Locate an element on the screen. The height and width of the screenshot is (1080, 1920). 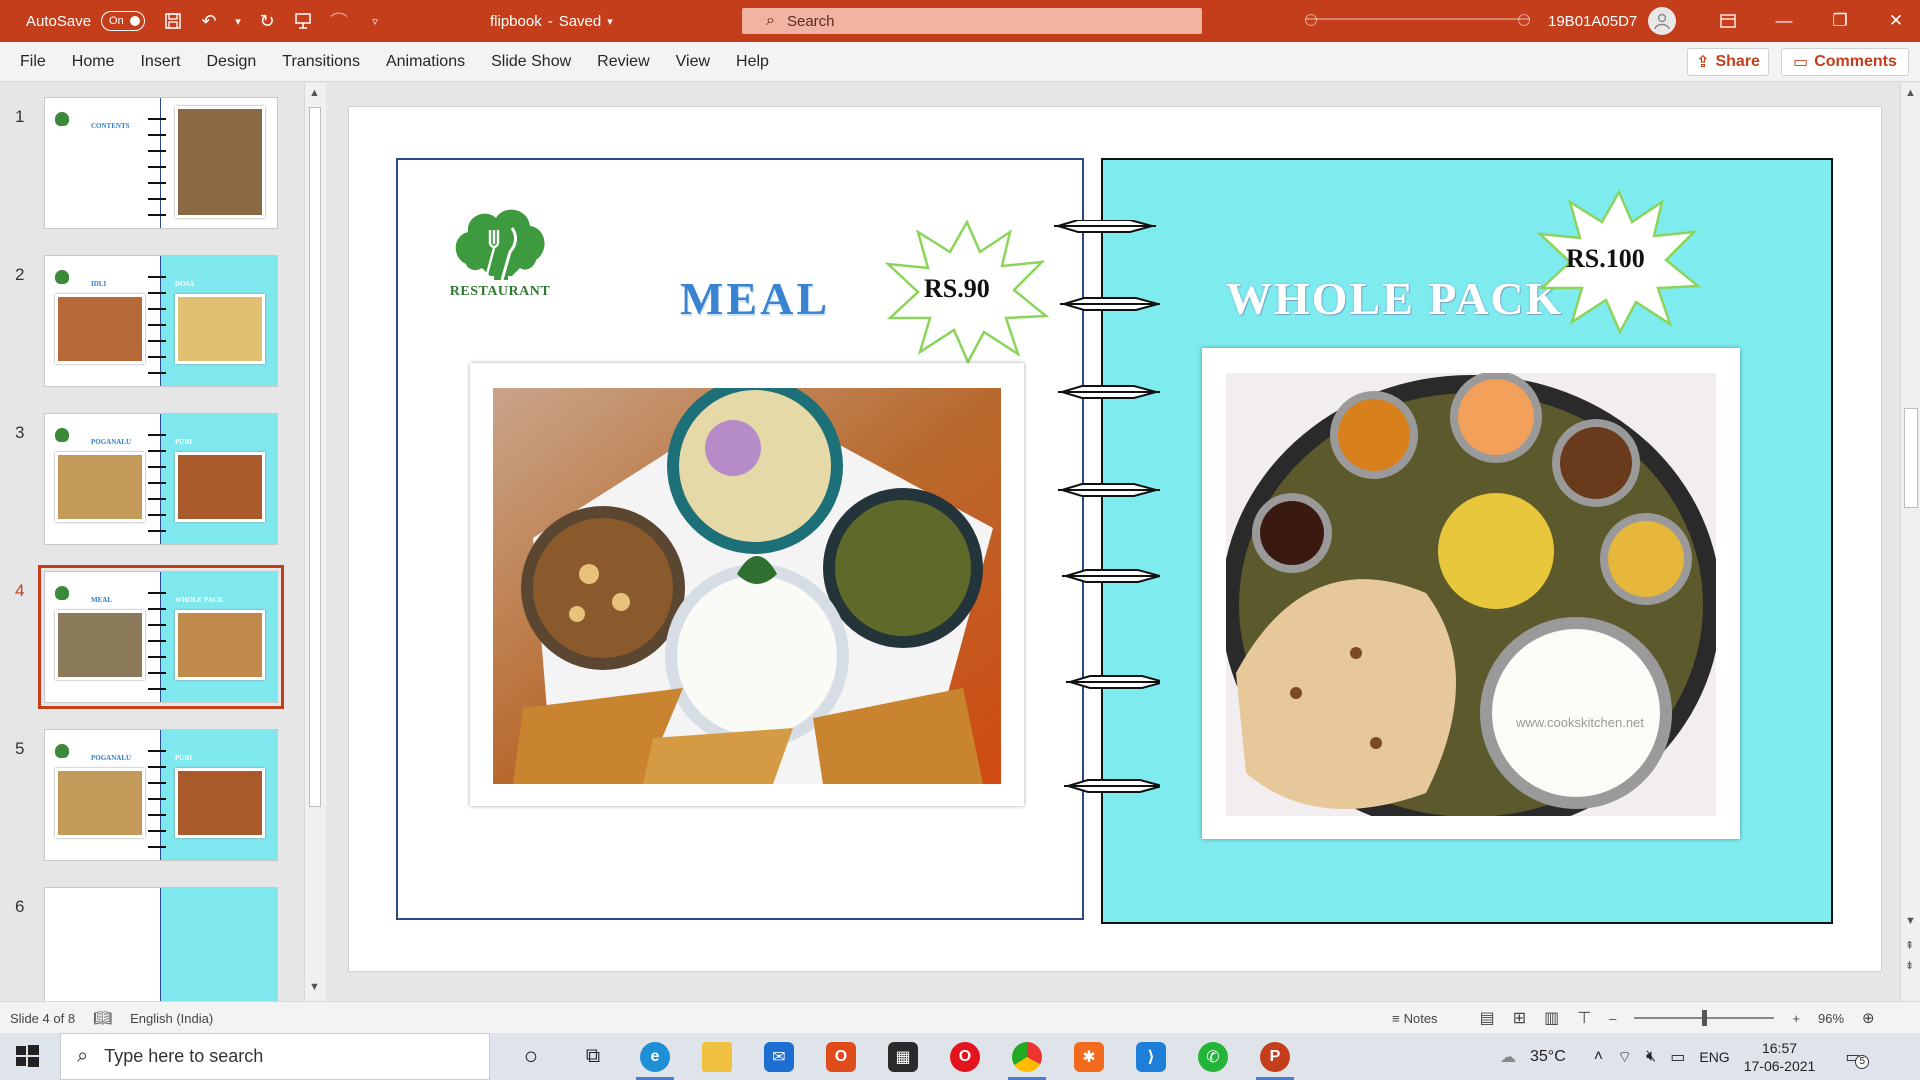
next-slide-icon: ⇟ is located at coordinates (1909, 965).